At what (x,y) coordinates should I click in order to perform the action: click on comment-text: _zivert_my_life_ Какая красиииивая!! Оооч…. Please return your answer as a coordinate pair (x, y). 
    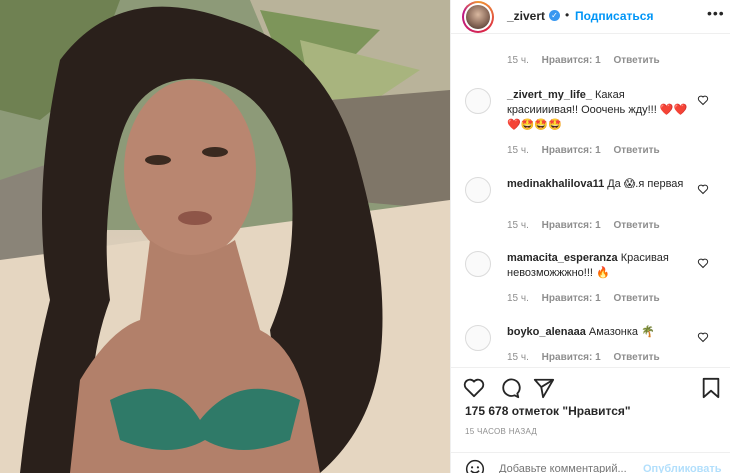
    Looking at the image, I should click on (602, 110).